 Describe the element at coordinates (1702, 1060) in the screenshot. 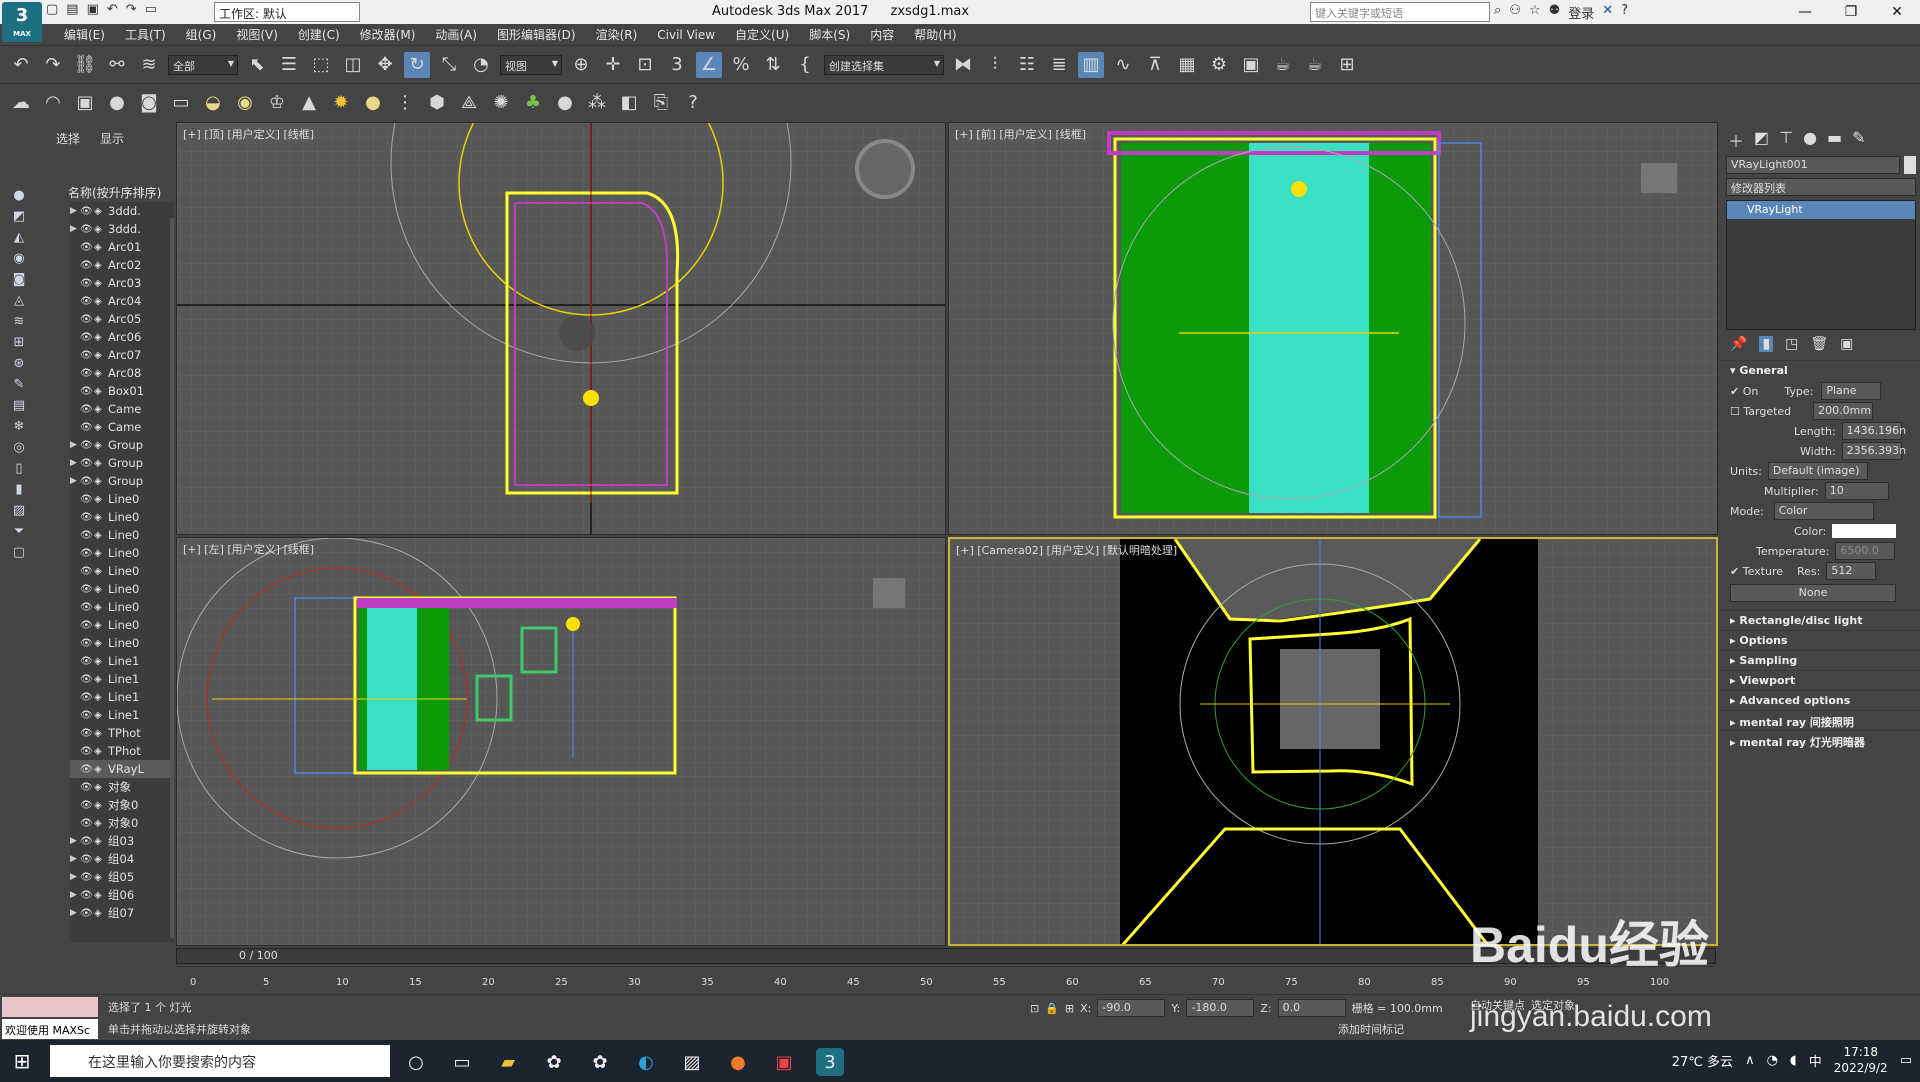

I see `weather: 27℃ 多云` at that location.